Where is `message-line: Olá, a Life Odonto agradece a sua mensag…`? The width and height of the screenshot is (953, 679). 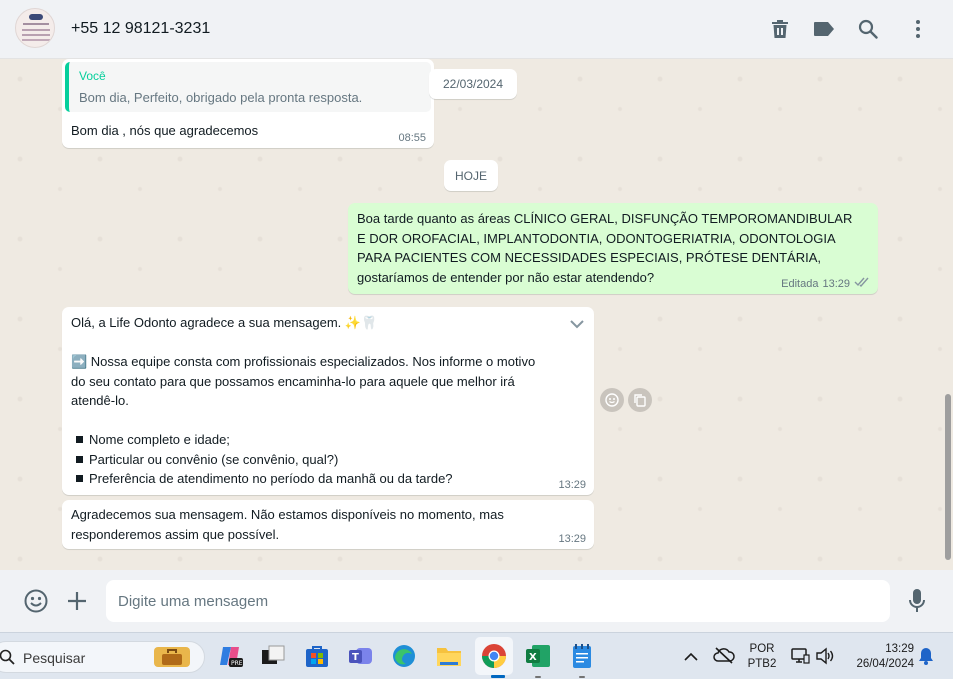 message-line: Olá, a Life Odonto agradece a sua mensag… is located at coordinates (224, 322).